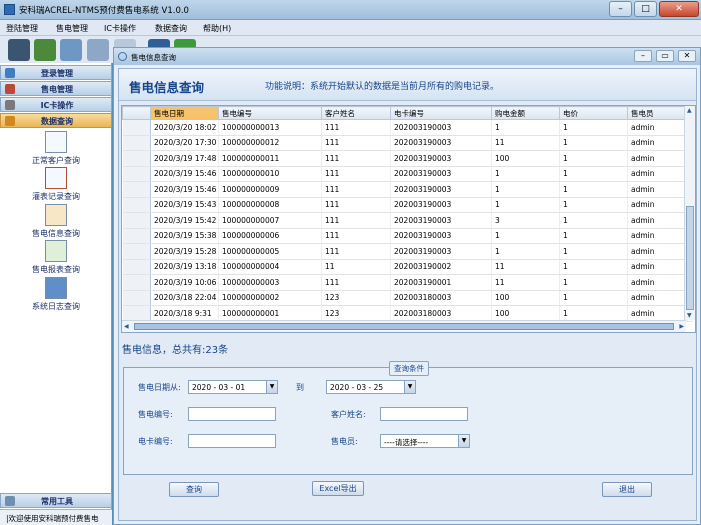 The width and height of the screenshot is (701, 525). What do you see at coordinates (441, 113) in the screenshot?
I see `column-header: 电卡编号` at bounding box center [441, 113].